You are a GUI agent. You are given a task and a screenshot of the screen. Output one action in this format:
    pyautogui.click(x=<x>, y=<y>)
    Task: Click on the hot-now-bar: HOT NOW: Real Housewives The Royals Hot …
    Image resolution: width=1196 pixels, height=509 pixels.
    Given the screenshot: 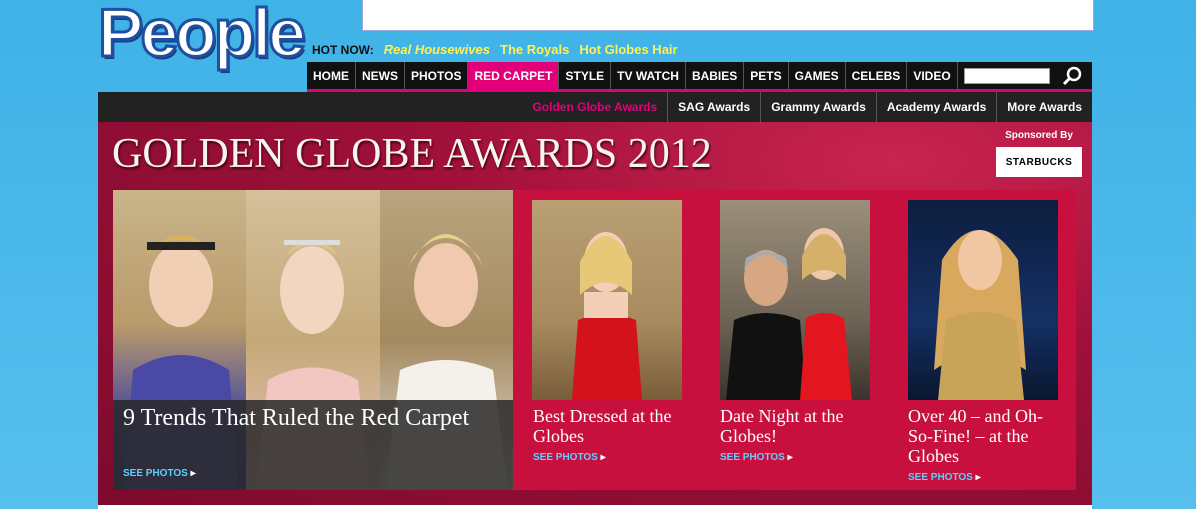 What is the action you would take?
    pyautogui.click(x=495, y=49)
    